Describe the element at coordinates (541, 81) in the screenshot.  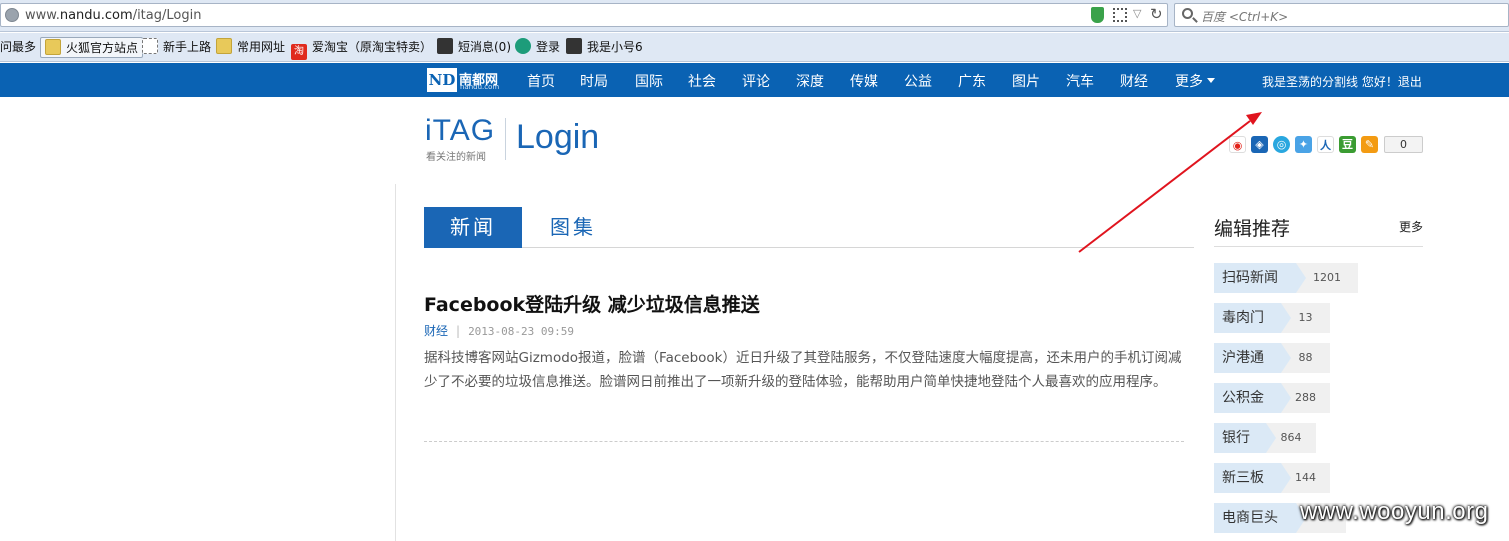
I see `nav-home: 首页` at that location.